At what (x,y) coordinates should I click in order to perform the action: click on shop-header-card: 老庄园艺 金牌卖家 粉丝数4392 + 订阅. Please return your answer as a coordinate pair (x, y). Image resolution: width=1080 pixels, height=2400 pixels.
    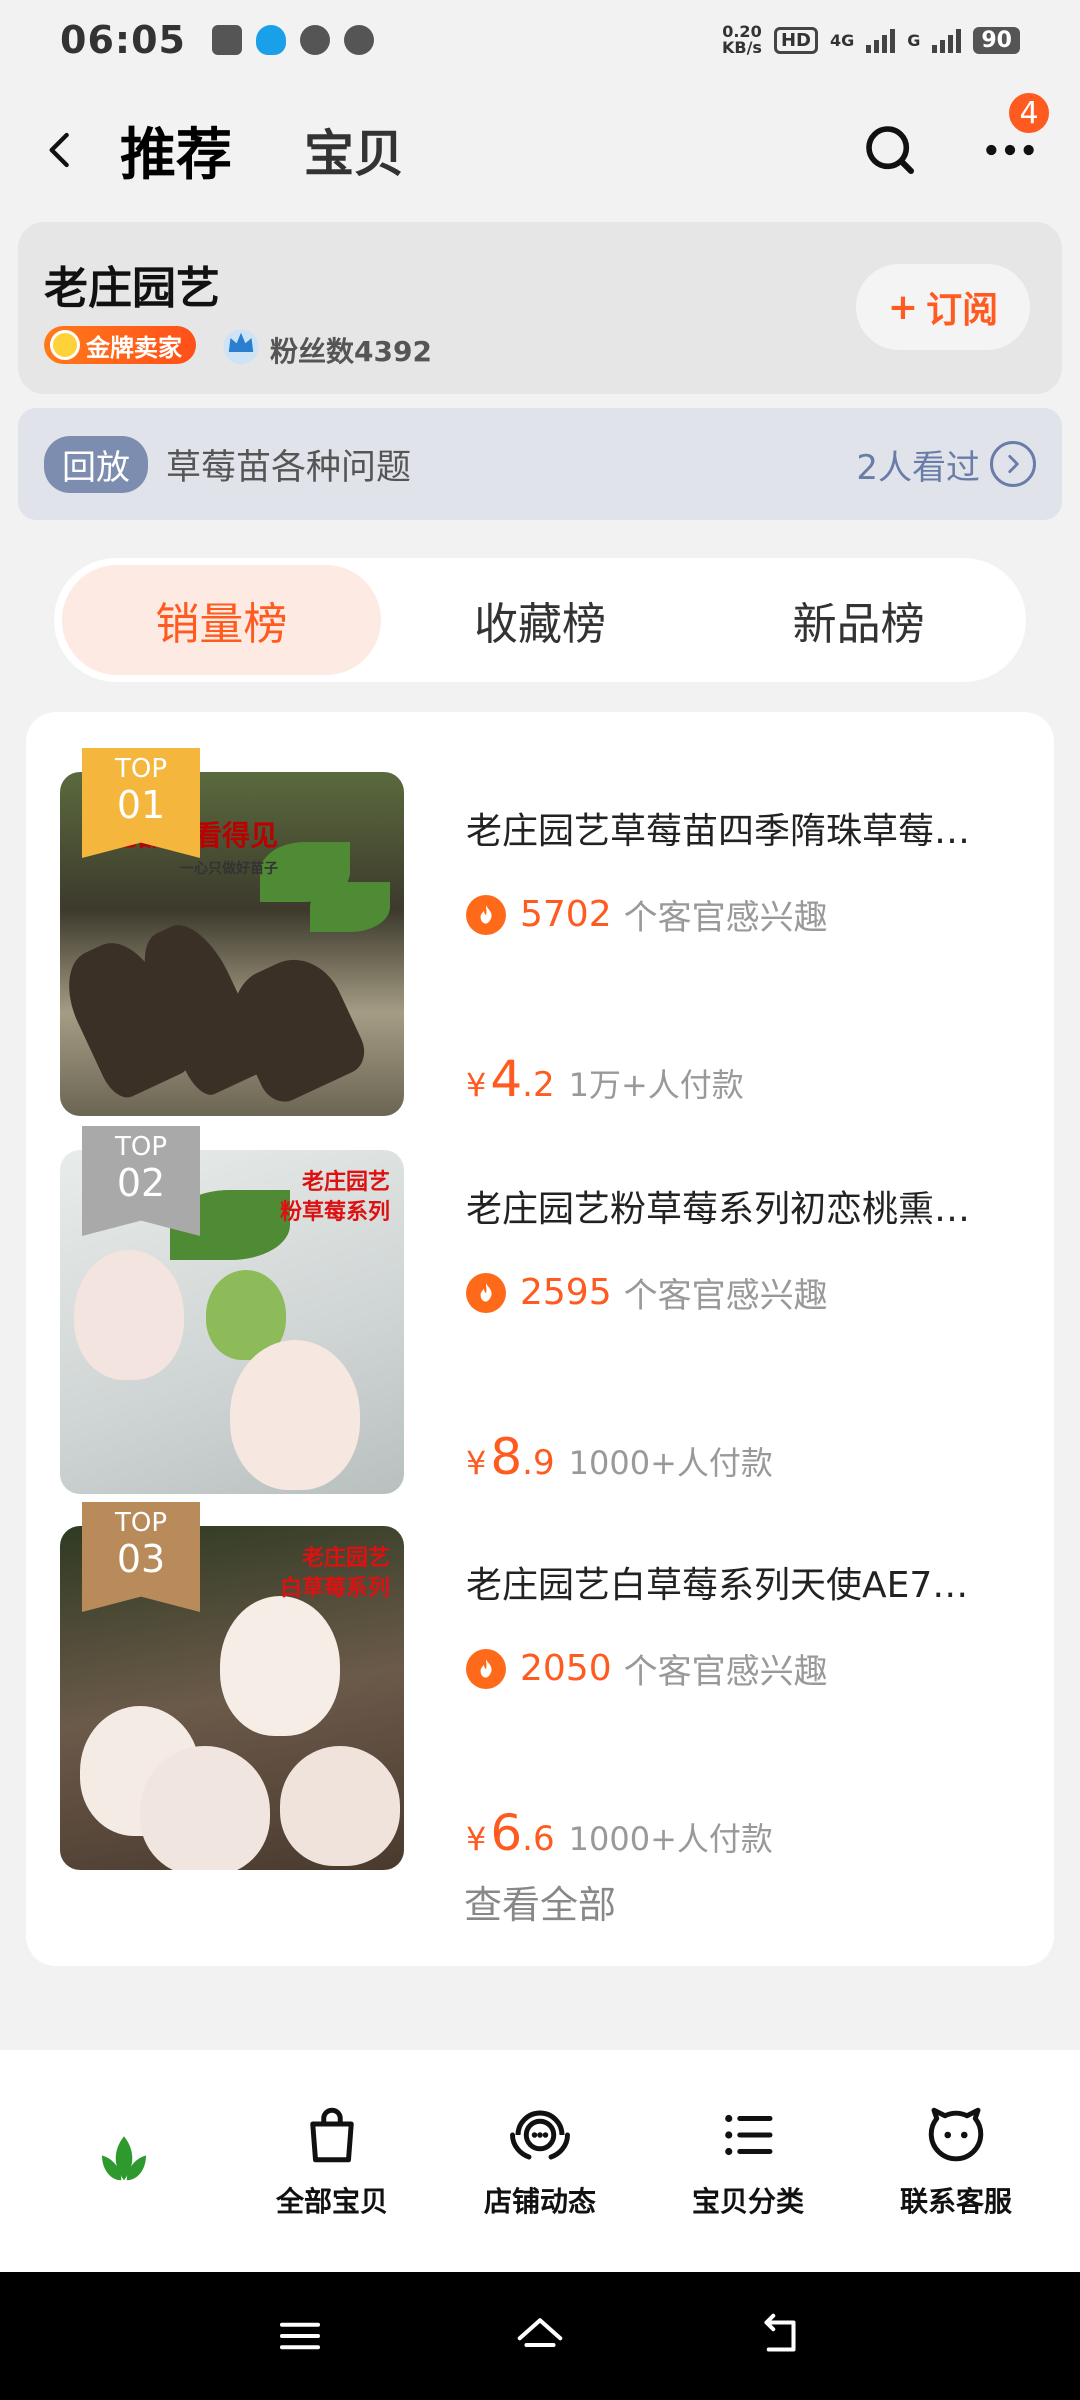
    Looking at the image, I should click on (540, 308).